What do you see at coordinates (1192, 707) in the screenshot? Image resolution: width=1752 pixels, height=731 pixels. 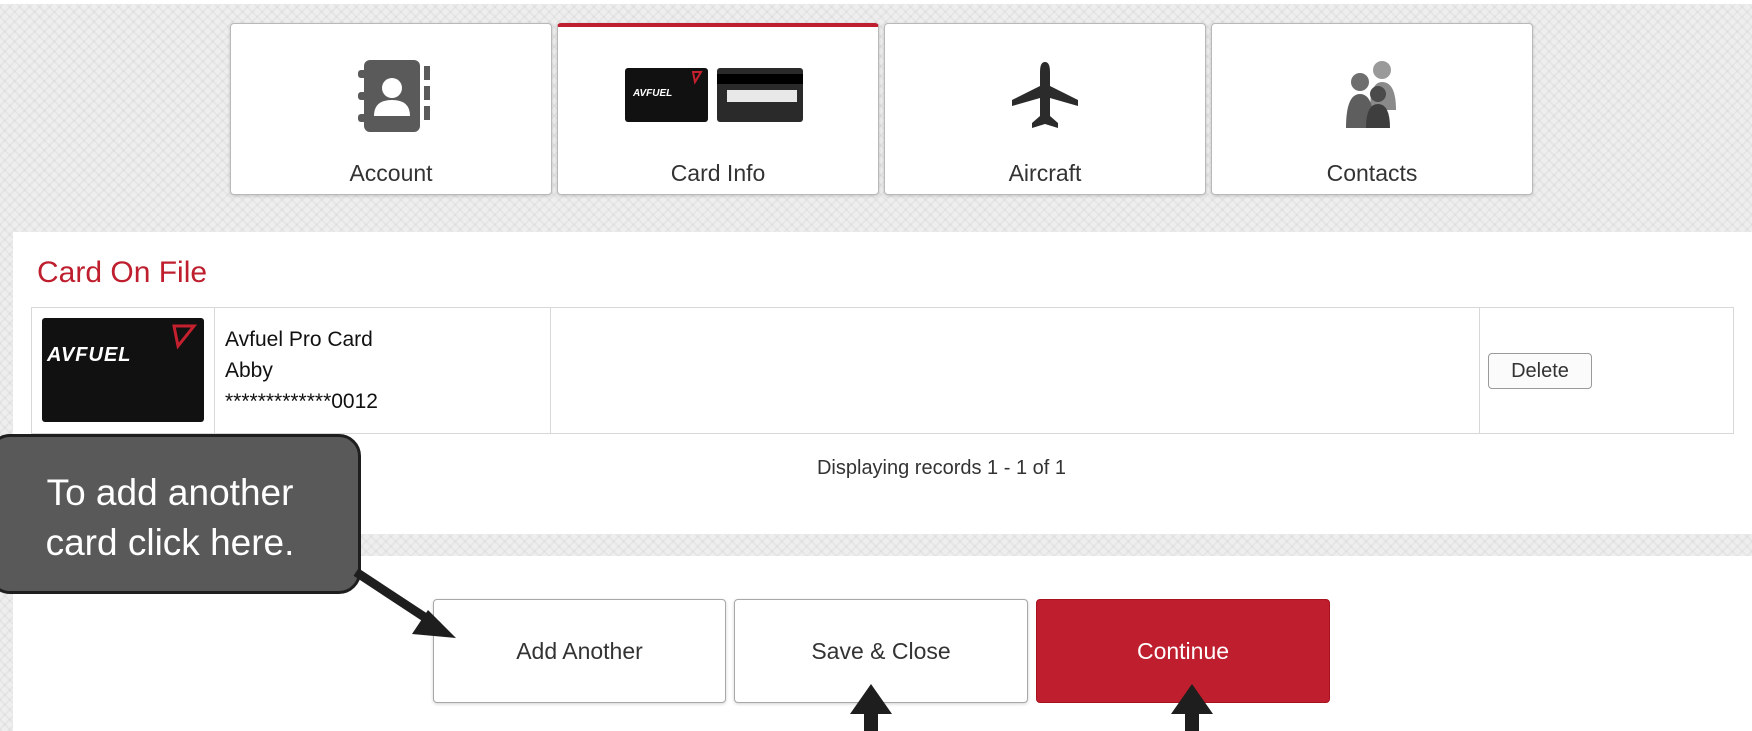 I see `continue-arrow` at bounding box center [1192, 707].